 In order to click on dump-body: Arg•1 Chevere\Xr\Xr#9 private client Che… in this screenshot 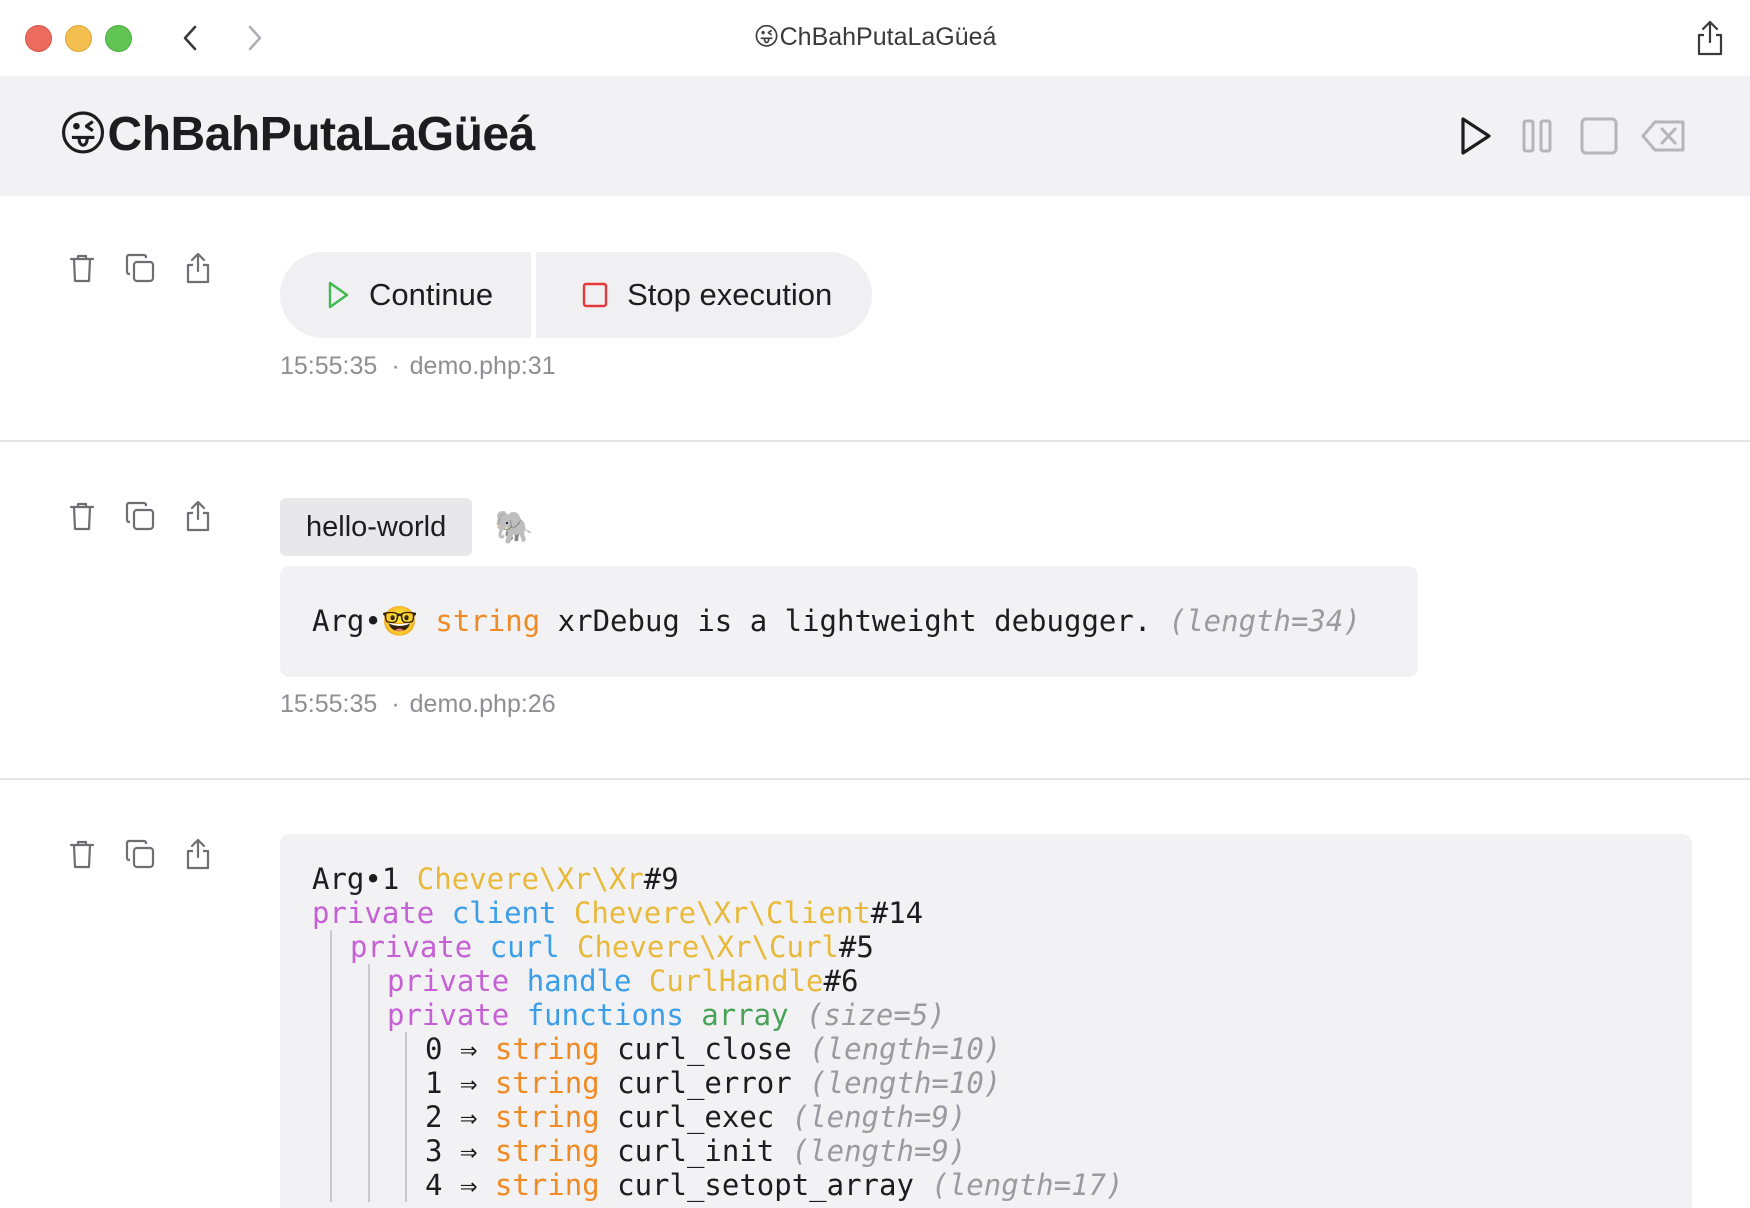, I will do `click(717, 1032)`.